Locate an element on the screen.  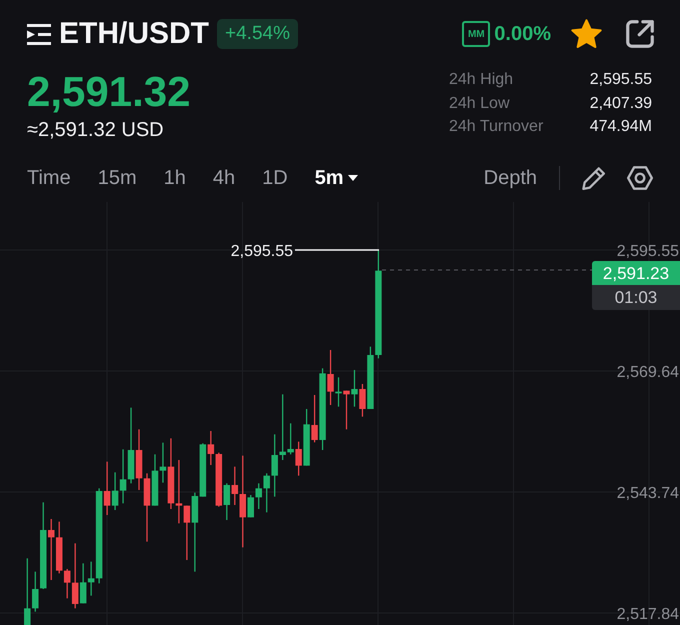
price-axis-label: 2,569.64 is located at coordinates (647, 372).